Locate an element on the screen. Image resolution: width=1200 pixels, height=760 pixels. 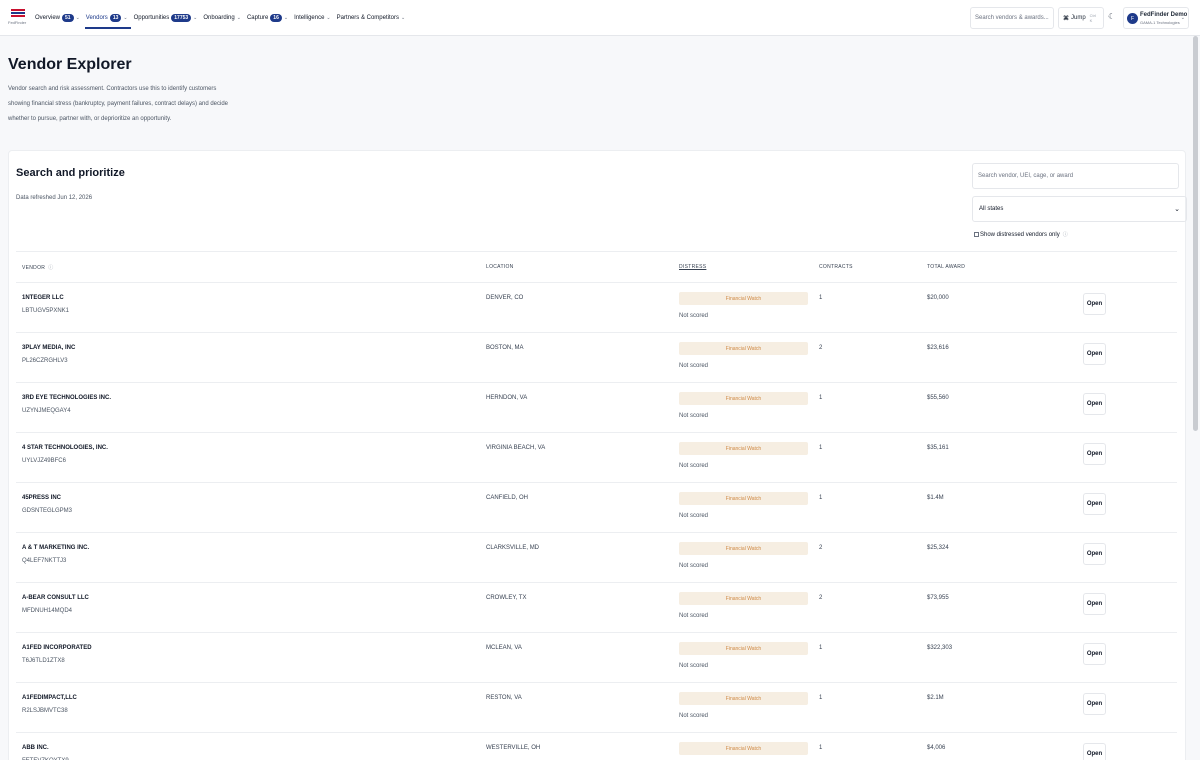
nav-item-partners-competitors: Partners & Competitors ⌄ is located at coordinates (373, 18).